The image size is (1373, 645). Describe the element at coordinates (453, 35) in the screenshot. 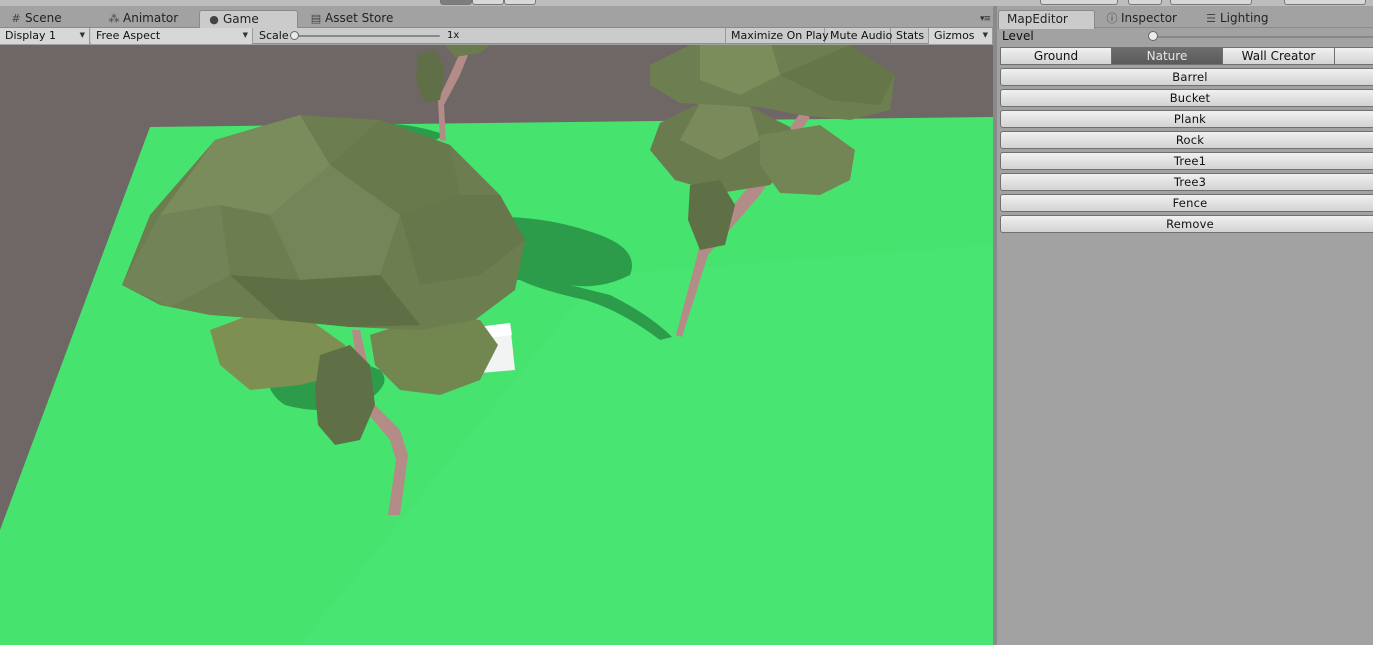

I see `scale-value: 1x` at that location.